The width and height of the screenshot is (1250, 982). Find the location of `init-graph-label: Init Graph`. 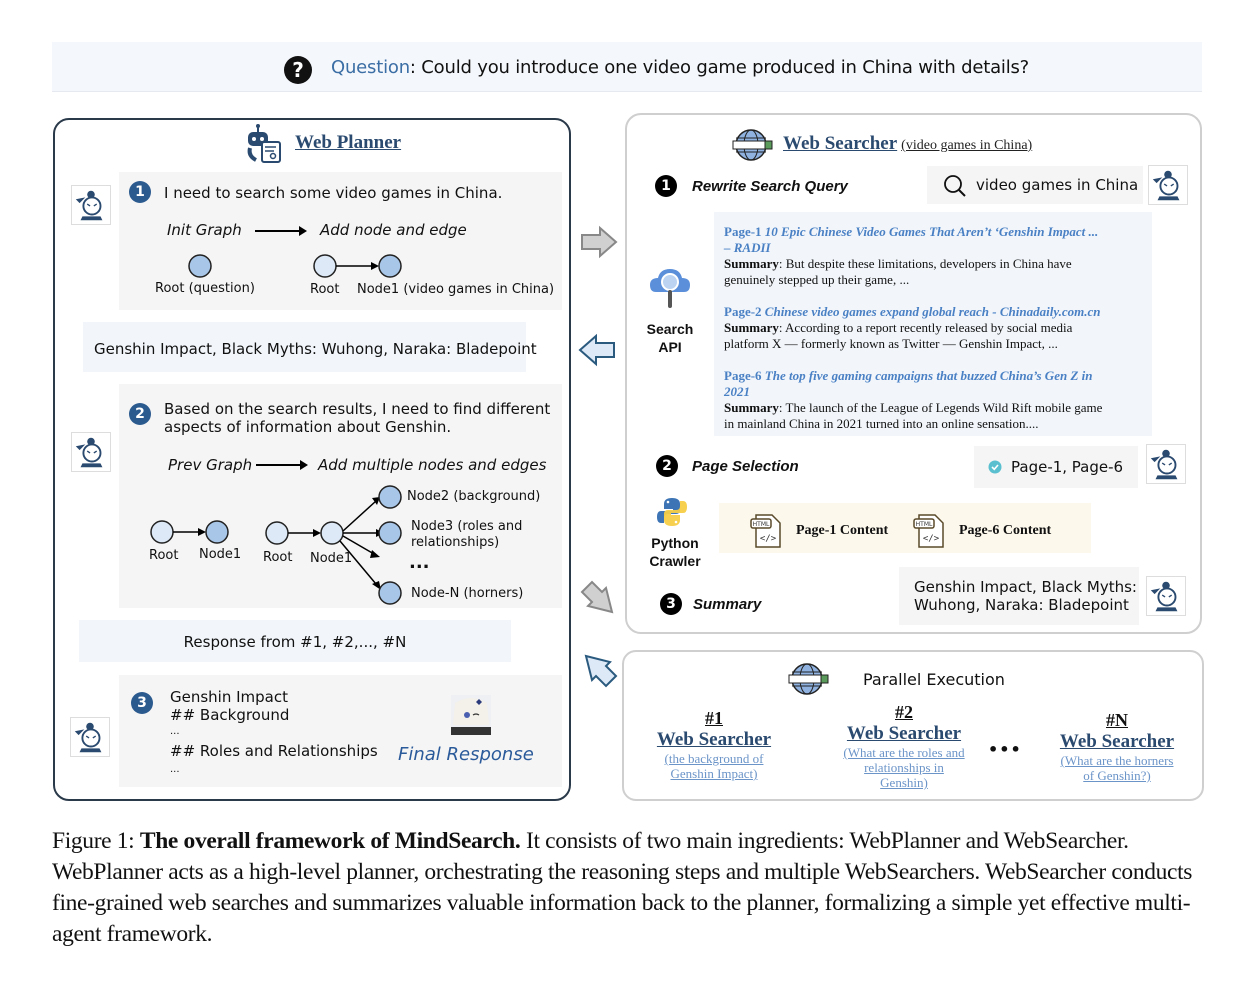

init-graph-label: Init Graph is located at coordinates (204, 230).